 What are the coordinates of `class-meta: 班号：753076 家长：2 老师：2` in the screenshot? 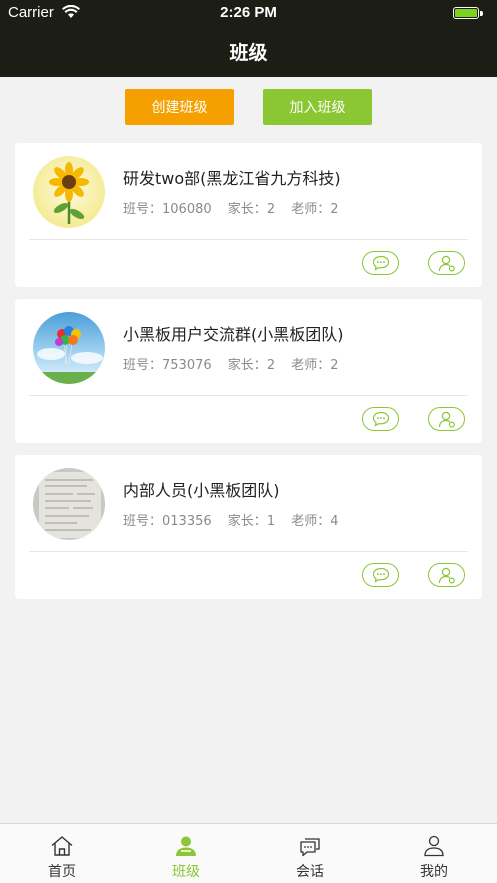 It's located at (237, 363).